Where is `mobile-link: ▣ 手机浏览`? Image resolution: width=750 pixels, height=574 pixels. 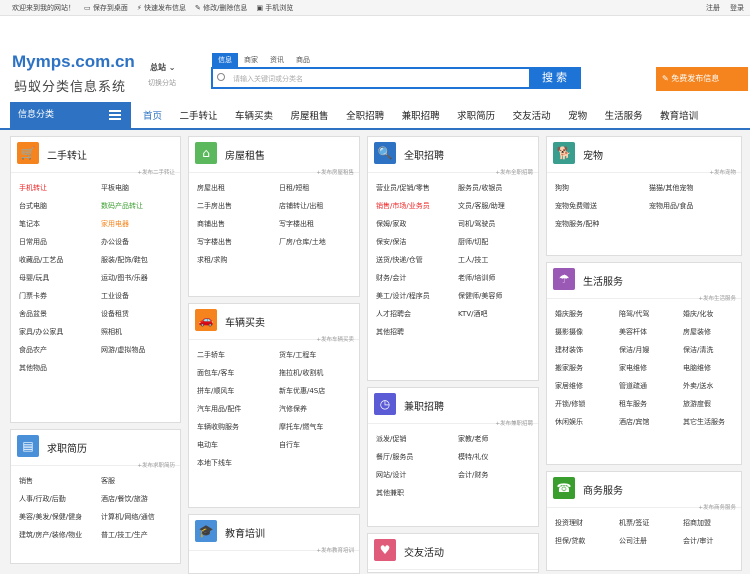
mobile-link: ▣ 手机浏览 is located at coordinates (274, 8).